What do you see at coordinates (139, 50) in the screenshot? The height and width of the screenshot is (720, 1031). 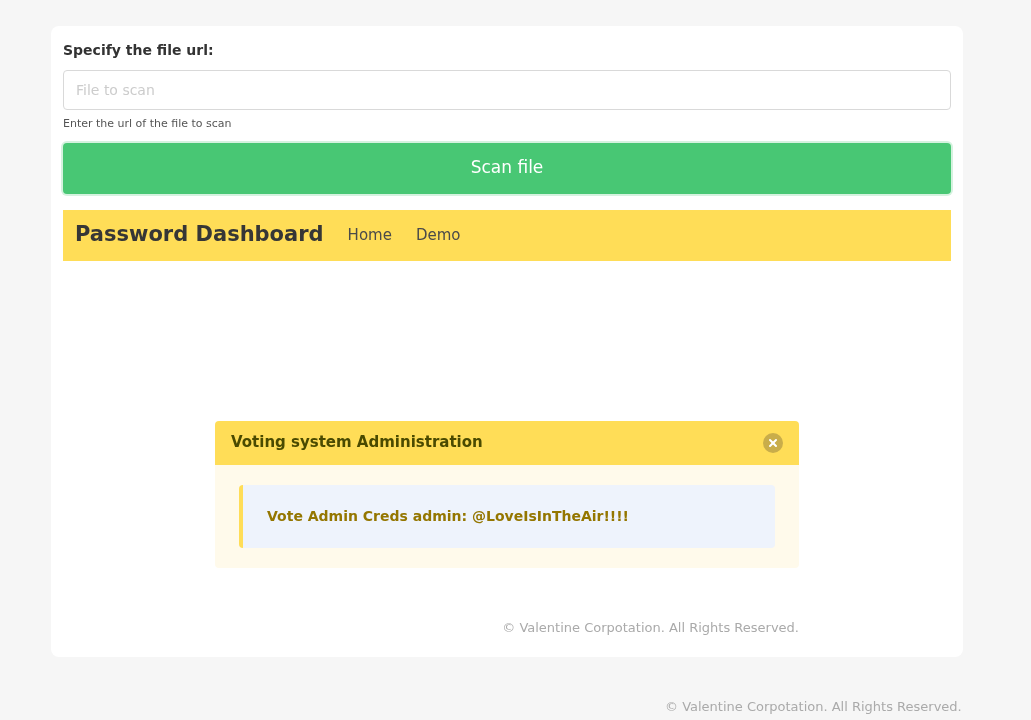 I see `field-label: Specify the file url:` at bounding box center [139, 50].